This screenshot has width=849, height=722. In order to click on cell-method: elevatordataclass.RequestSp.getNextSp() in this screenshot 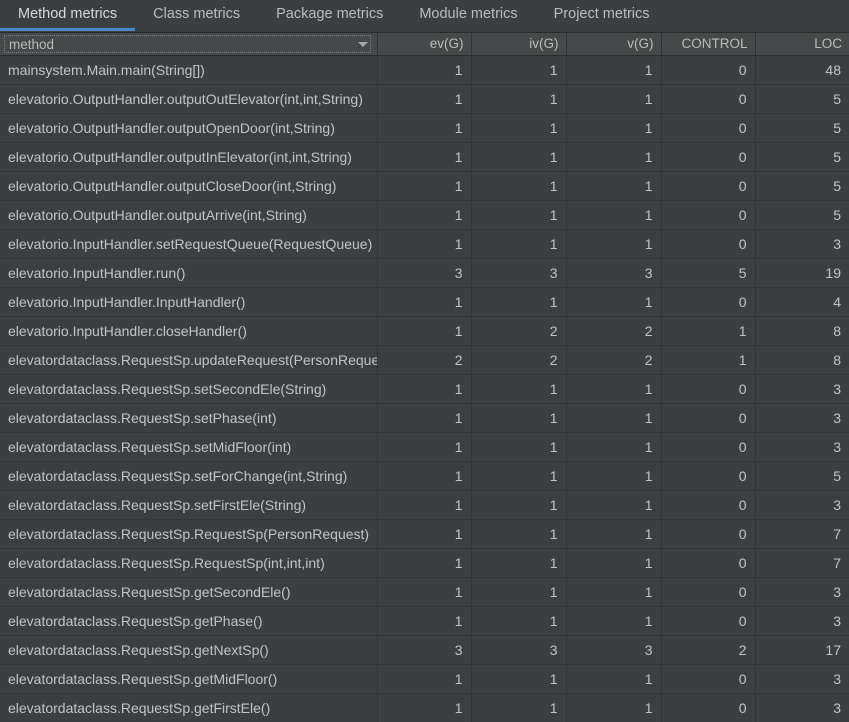, I will do `click(189, 650)`.